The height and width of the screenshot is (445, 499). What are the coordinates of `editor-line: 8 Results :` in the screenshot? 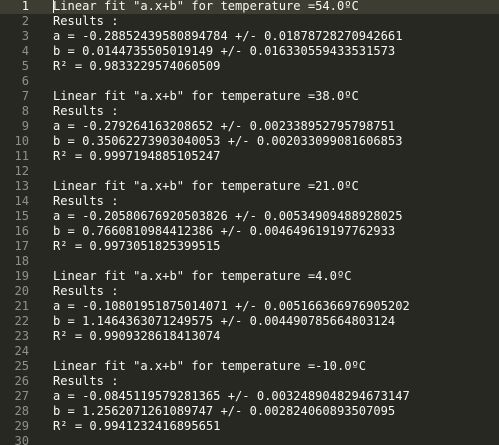 It's located at (249, 111).